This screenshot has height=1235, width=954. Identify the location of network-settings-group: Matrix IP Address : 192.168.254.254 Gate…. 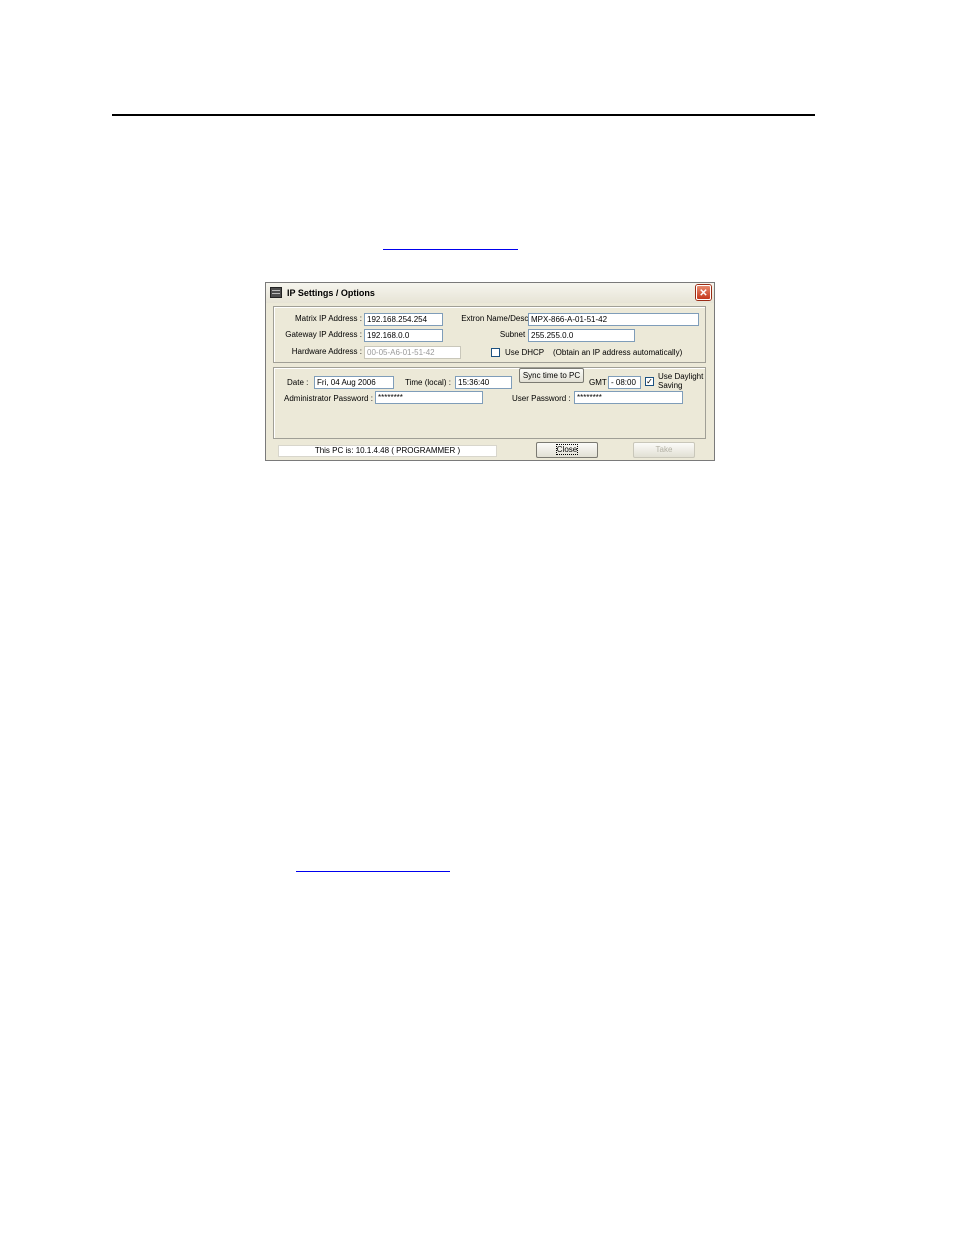
(489, 334).